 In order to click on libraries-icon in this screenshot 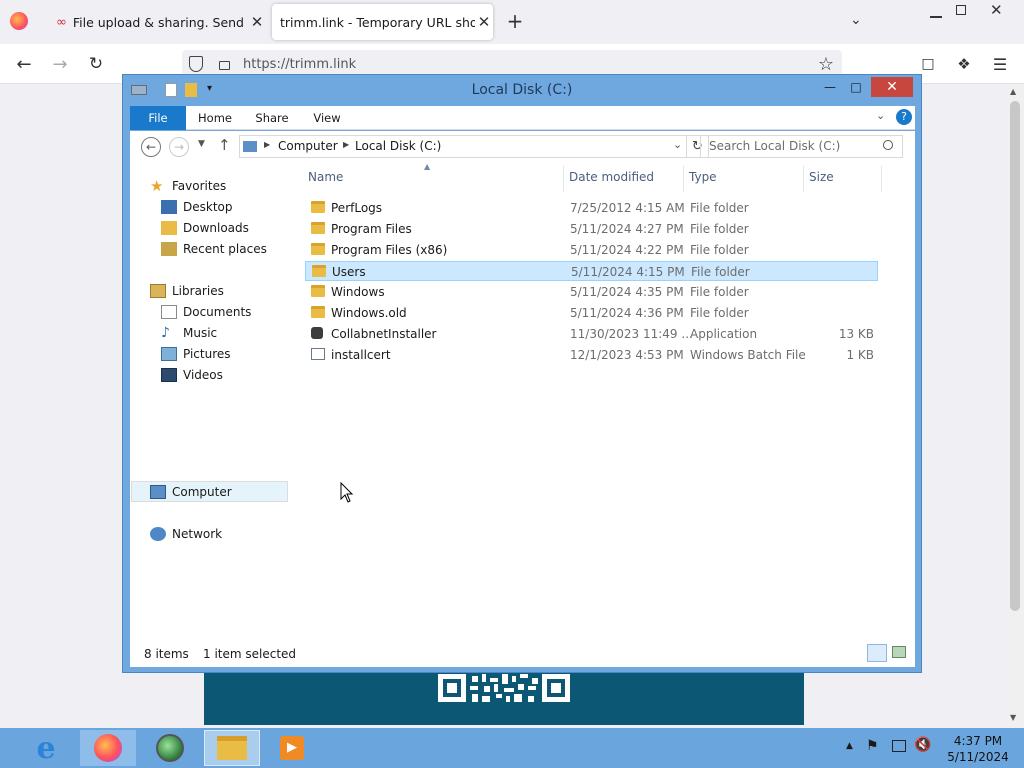, I will do `click(158, 291)`.